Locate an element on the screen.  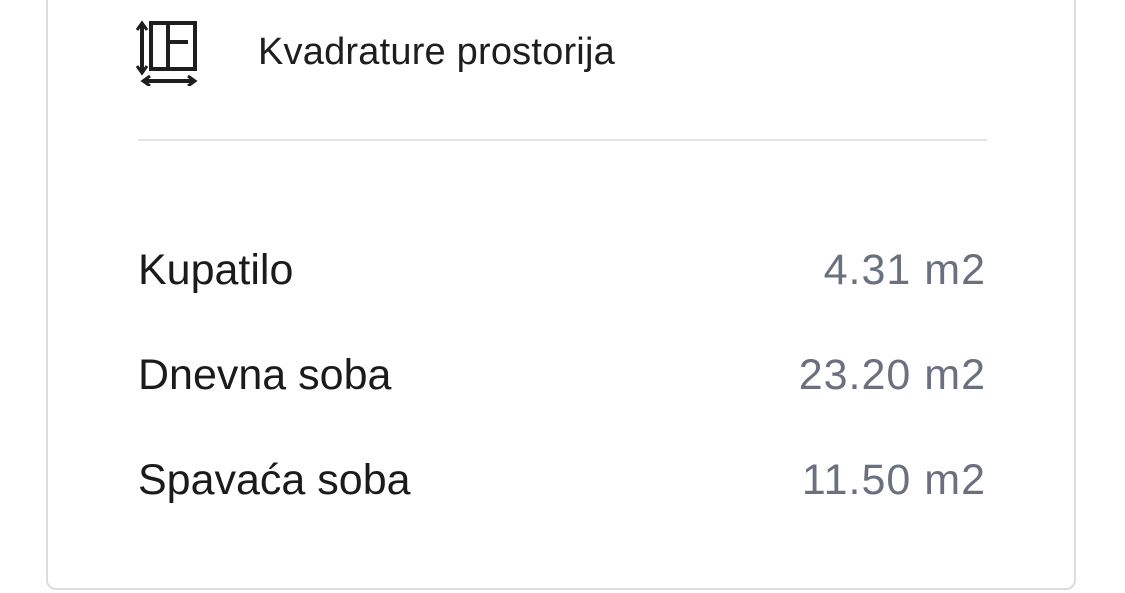
header-divider is located at coordinates (562, 140).